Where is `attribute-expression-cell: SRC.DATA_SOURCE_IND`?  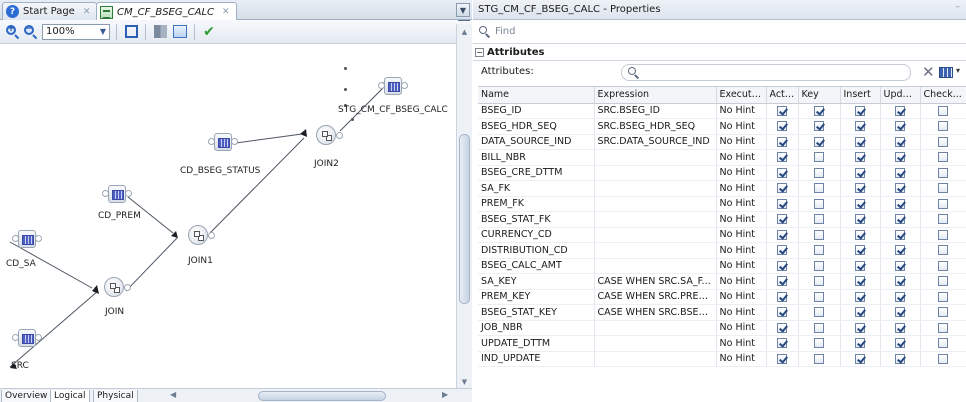 attribute-expression-cell: SRC.DATA_SOURCE_IND is located at coordinates (655, 142).